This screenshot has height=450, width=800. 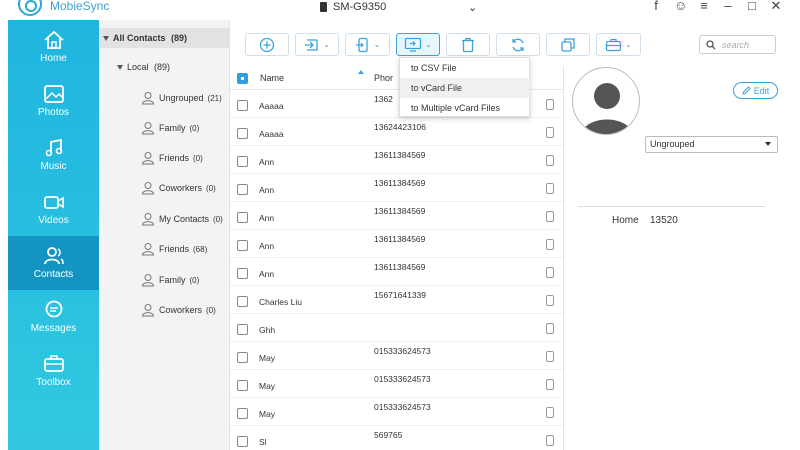 I want to click on group-item-coworkers-2: Coworkers (0), so click(x=188, y=310).